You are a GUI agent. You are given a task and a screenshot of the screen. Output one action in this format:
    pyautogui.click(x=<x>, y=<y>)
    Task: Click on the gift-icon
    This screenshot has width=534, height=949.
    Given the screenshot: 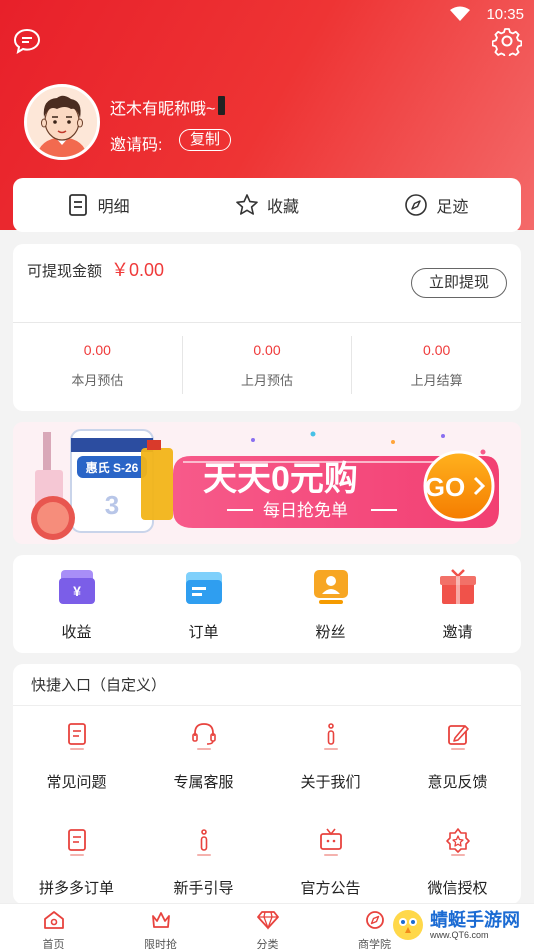 What is the action you would take?
    pyautogui.click(x=457, y=586)
    